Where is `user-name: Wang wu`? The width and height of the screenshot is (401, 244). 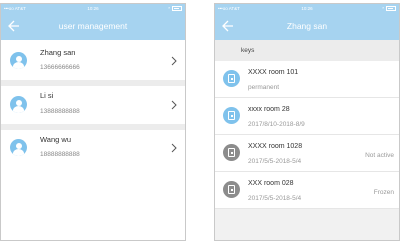 user-name: Wang wu is located at coordinates (55, 139).